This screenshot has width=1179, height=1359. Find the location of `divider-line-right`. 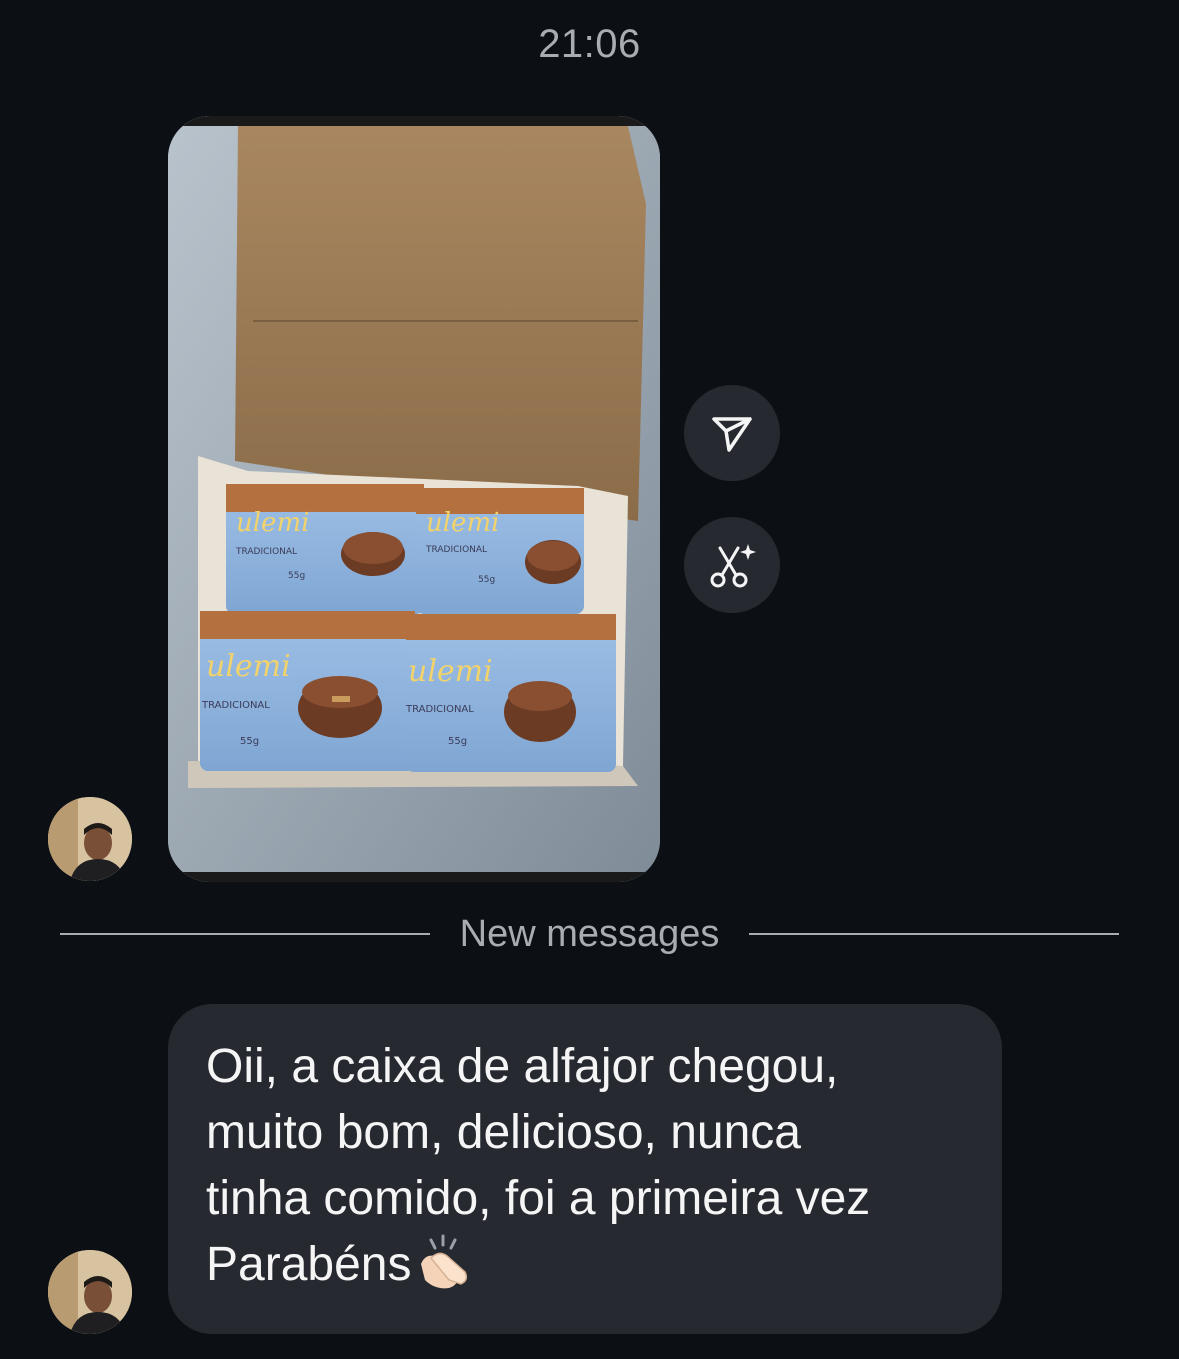

divider-line-right is located at coordinates (934, 934).